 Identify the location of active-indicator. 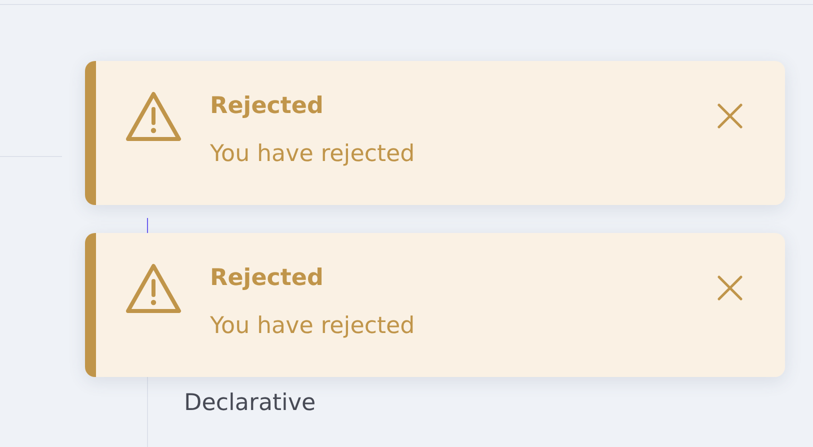
(147, 225).